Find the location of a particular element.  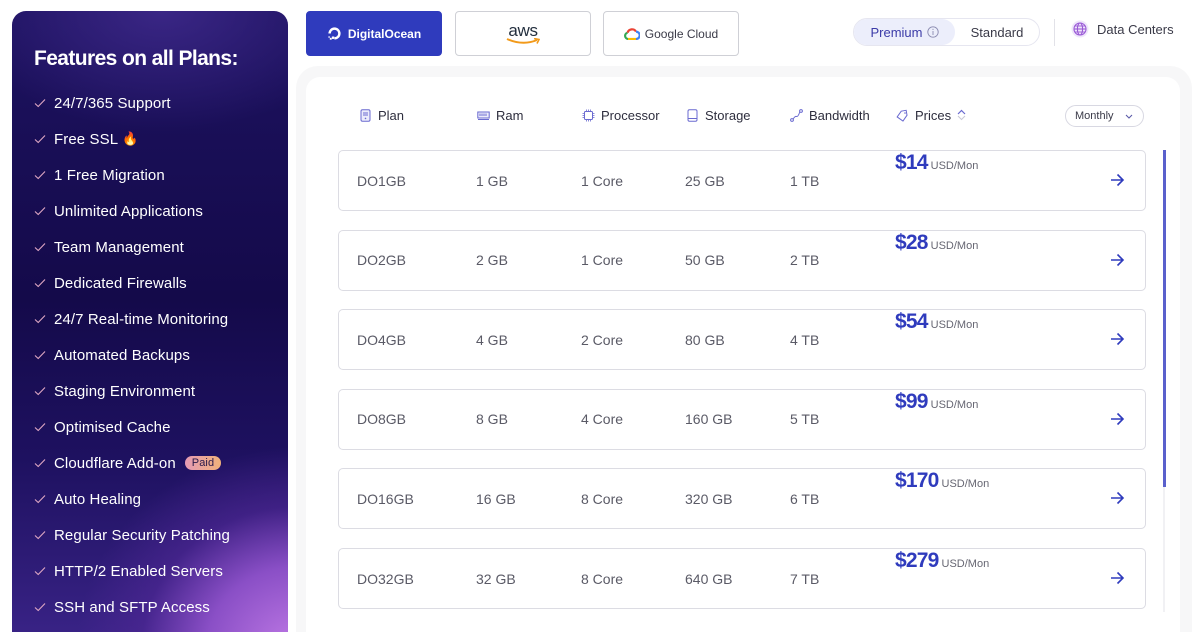

price-amount: $99 is located at coordinates (911, 401).